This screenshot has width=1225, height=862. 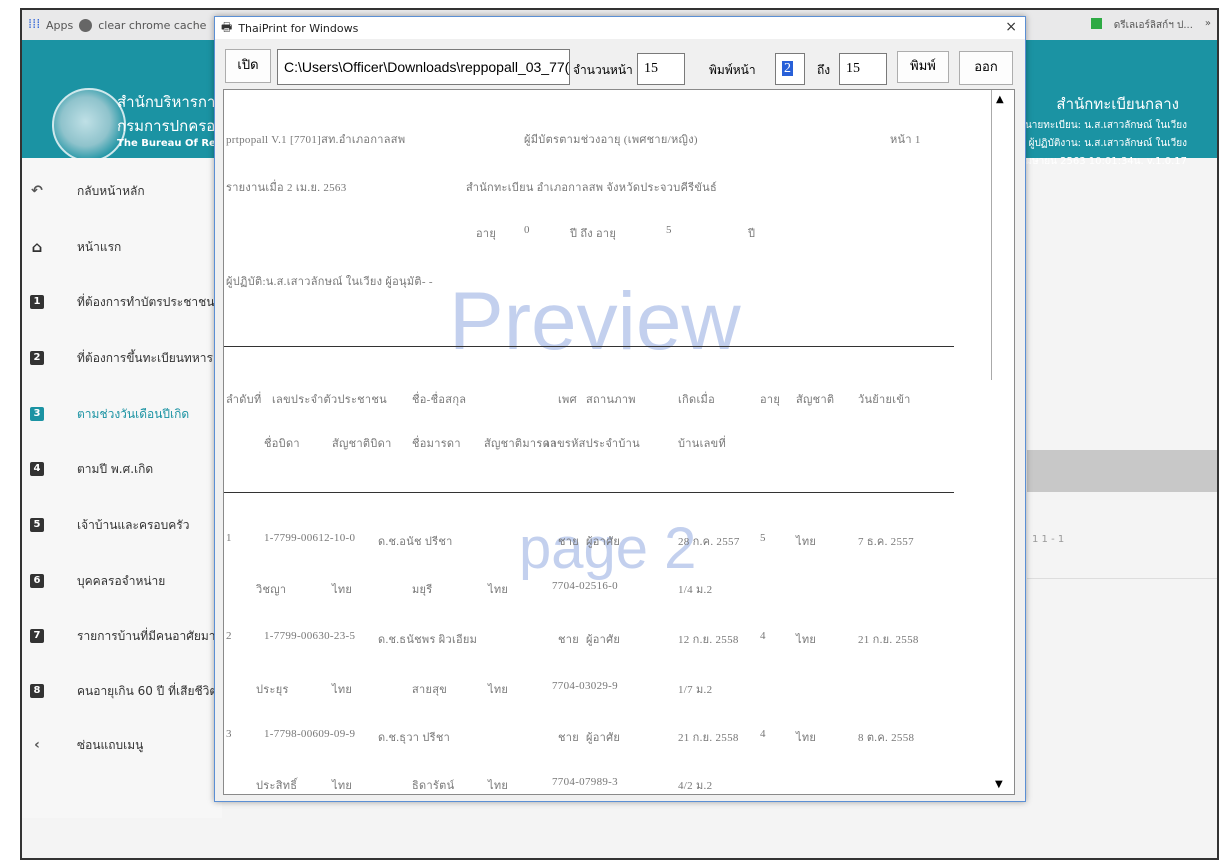 What do you see at coordinates (1001, 235) in the screenshot?
I see `preview-scrollbar-upper: ▲` at bounding box center [1001, 235].